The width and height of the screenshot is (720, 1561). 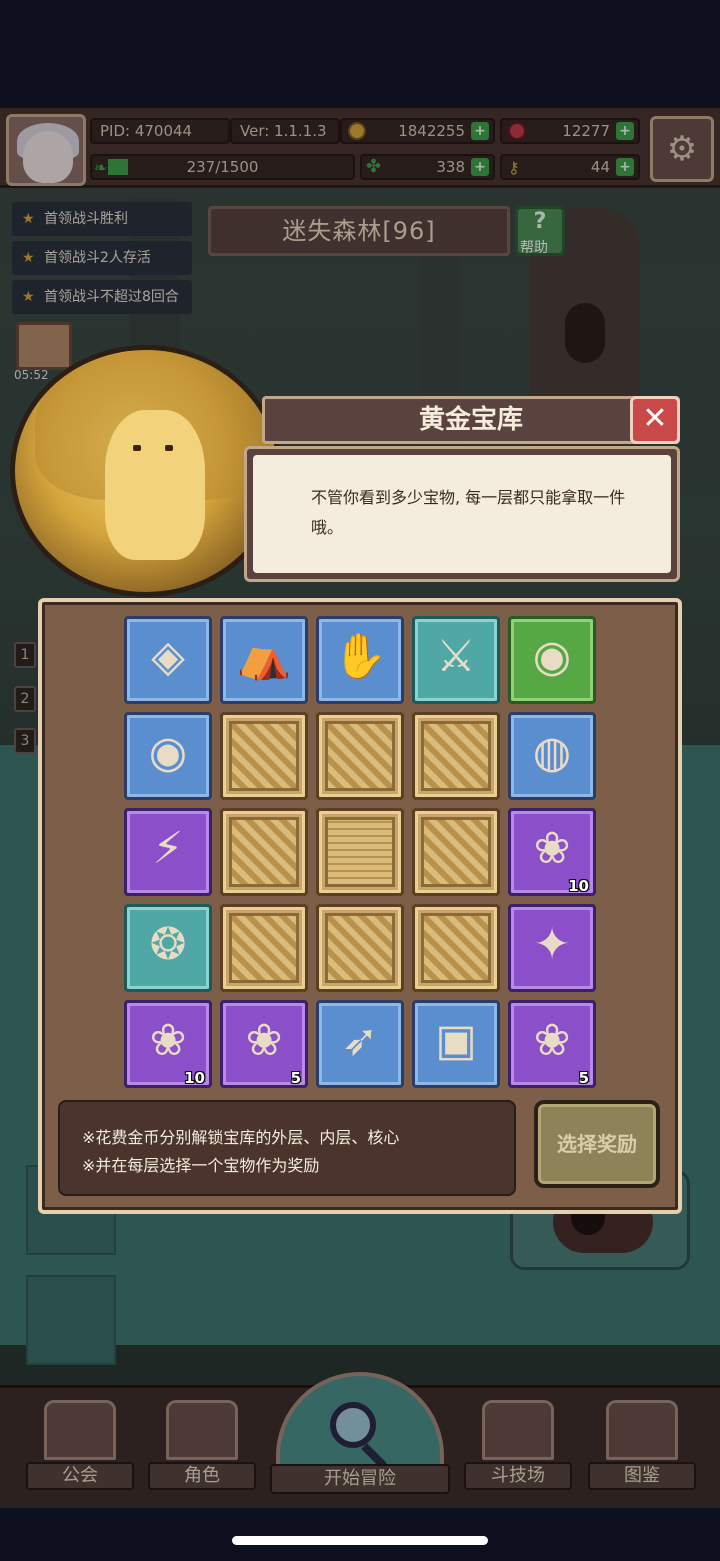 What do you see at coordinates (456, 1040) in the screenshot?
I see `rune-tablet-icon: ▣` at bounding box center [456, 1040].